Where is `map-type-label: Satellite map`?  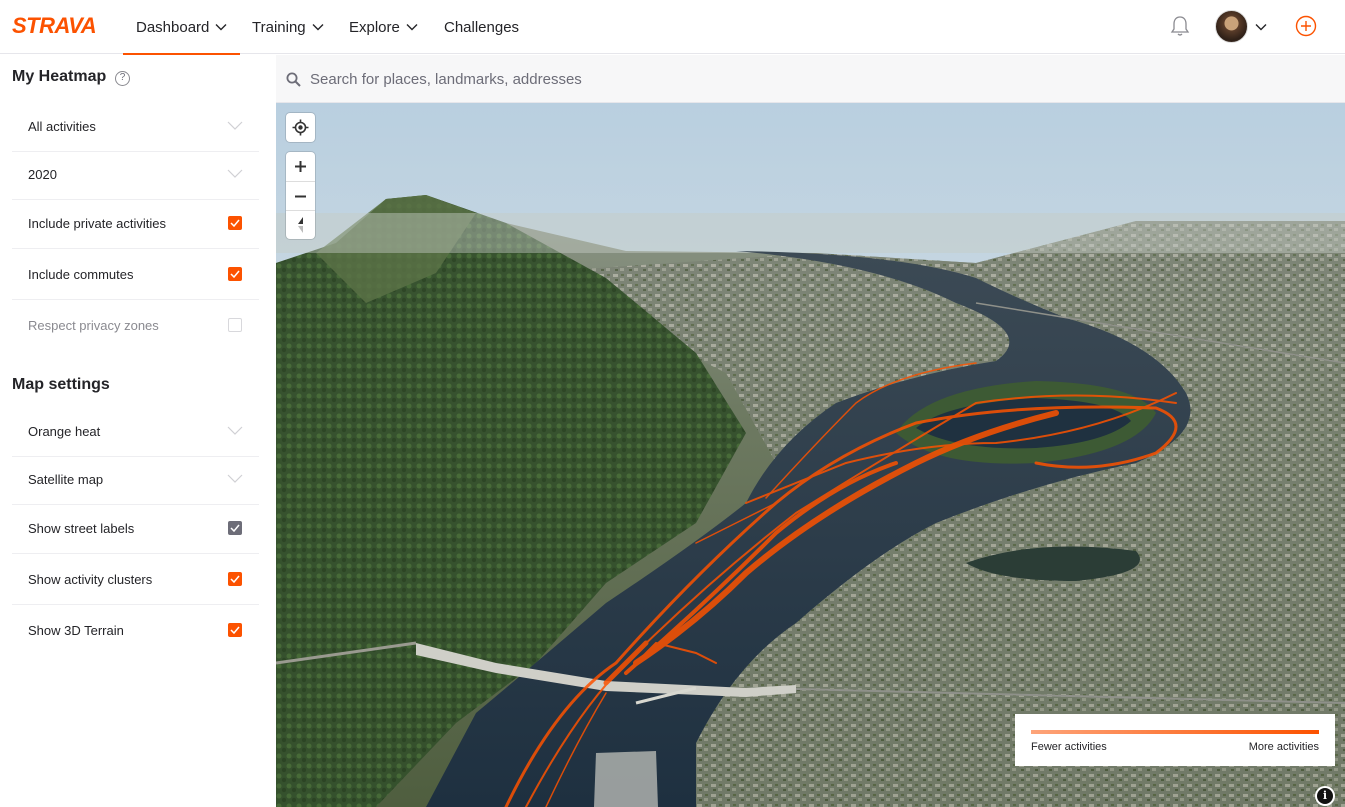 map-type-label: Satellite map is located at coordinates (66, 479).